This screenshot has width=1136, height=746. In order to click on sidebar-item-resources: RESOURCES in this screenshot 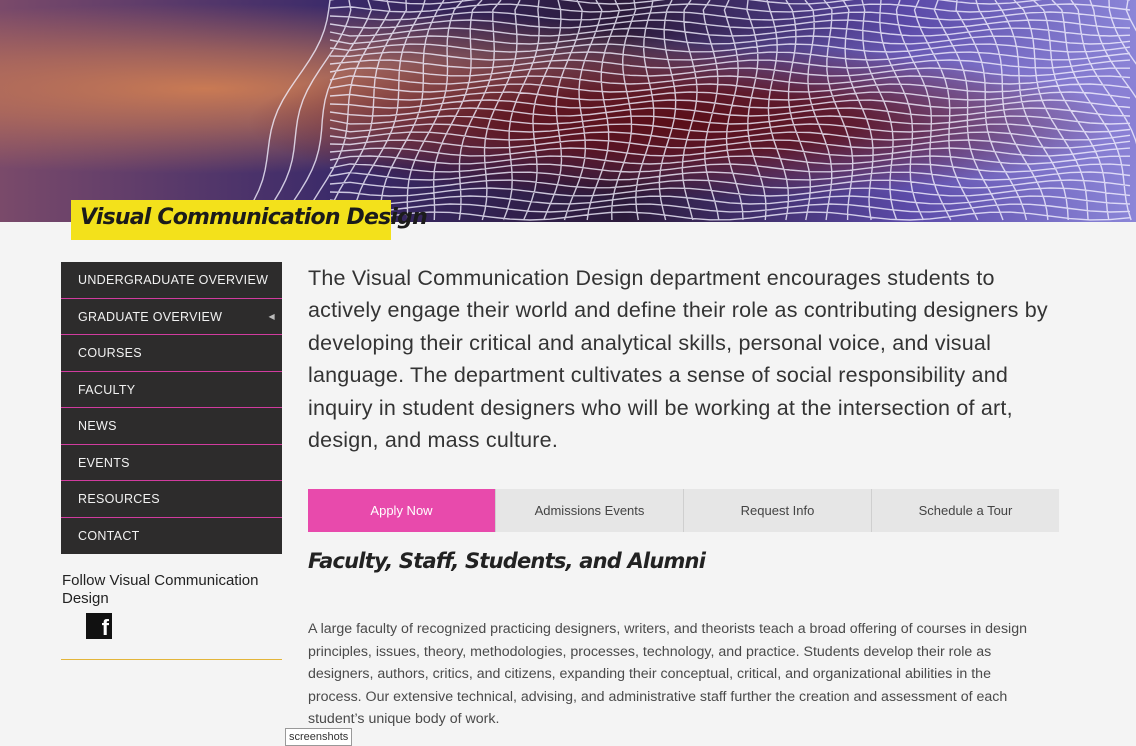, I will do `click(171, 499)`.